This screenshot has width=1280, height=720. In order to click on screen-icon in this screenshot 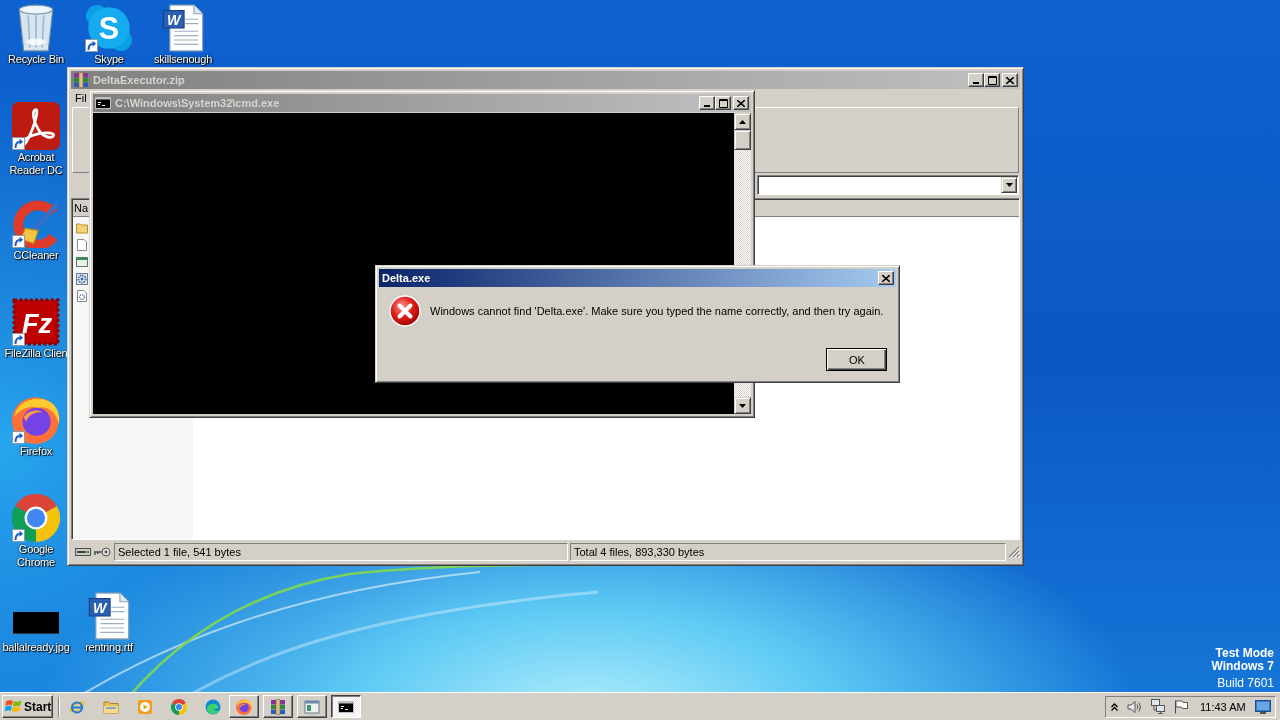, I will do `click(1262, 706)`.